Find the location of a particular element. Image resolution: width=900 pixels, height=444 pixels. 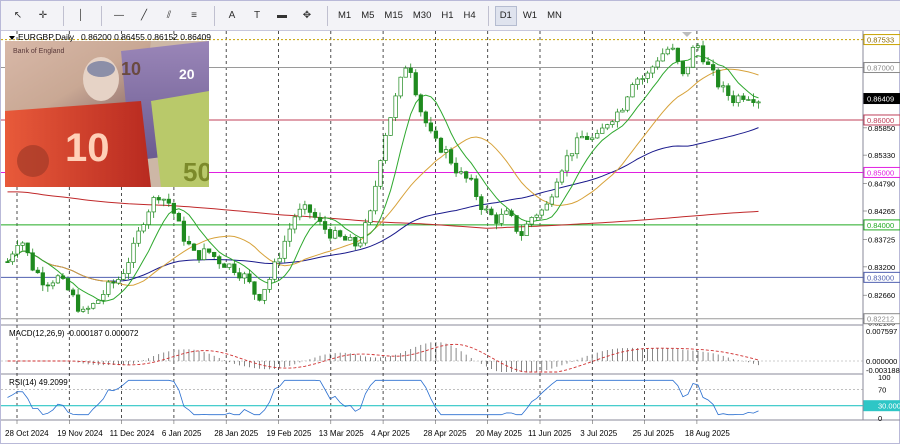

currency-notes-logo: 50 10 10 20 Bank of England is located at coordinates (107, 114).